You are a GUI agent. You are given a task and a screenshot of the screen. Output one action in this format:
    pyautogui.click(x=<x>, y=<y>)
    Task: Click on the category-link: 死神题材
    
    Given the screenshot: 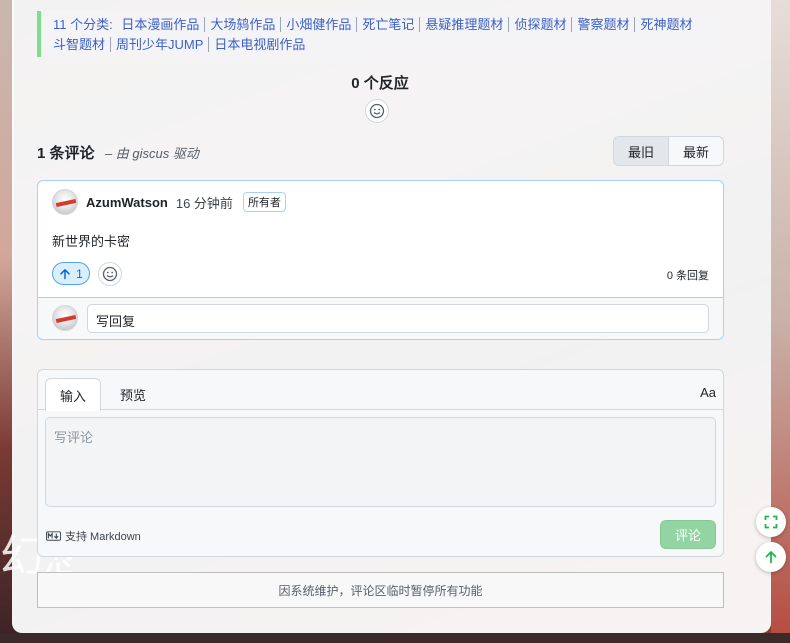 What is the action you would take?
    pyautogui.click(x=666, y=24)
    